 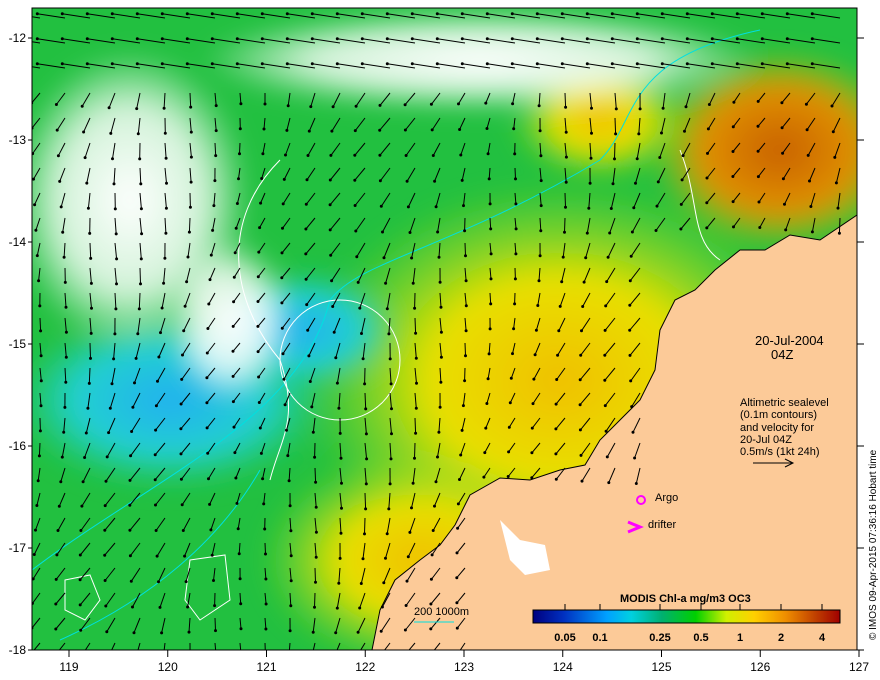 What do you see at coordinates (464, 667) in the screenshot?
I see `x-tick-label: 123` at bounding box center [464, 667].